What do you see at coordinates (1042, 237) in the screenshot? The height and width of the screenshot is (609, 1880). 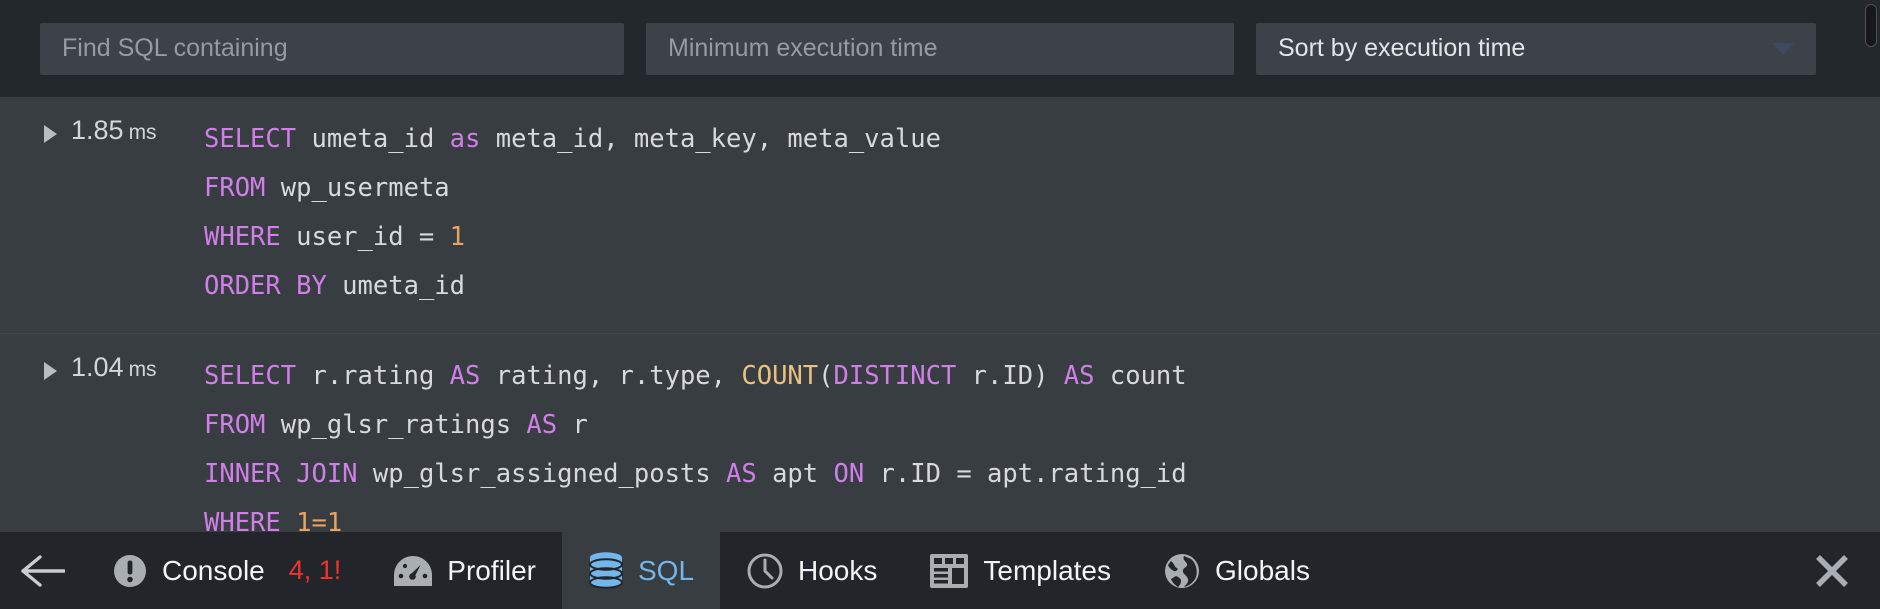 I see `sql-line: WHERE user_id = 1` at bounding box center [1042, 237].